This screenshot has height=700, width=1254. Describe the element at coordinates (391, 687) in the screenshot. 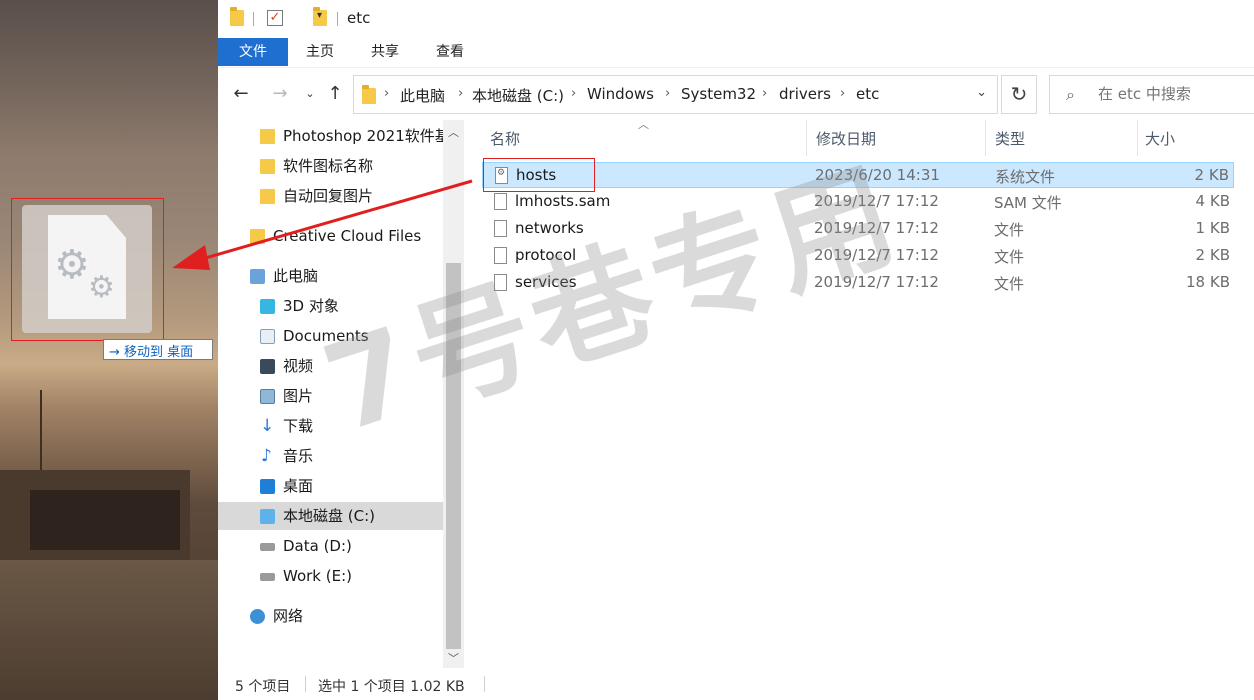

I see `selection-info: 选中 1 个项目 1.02 KB` at that location.